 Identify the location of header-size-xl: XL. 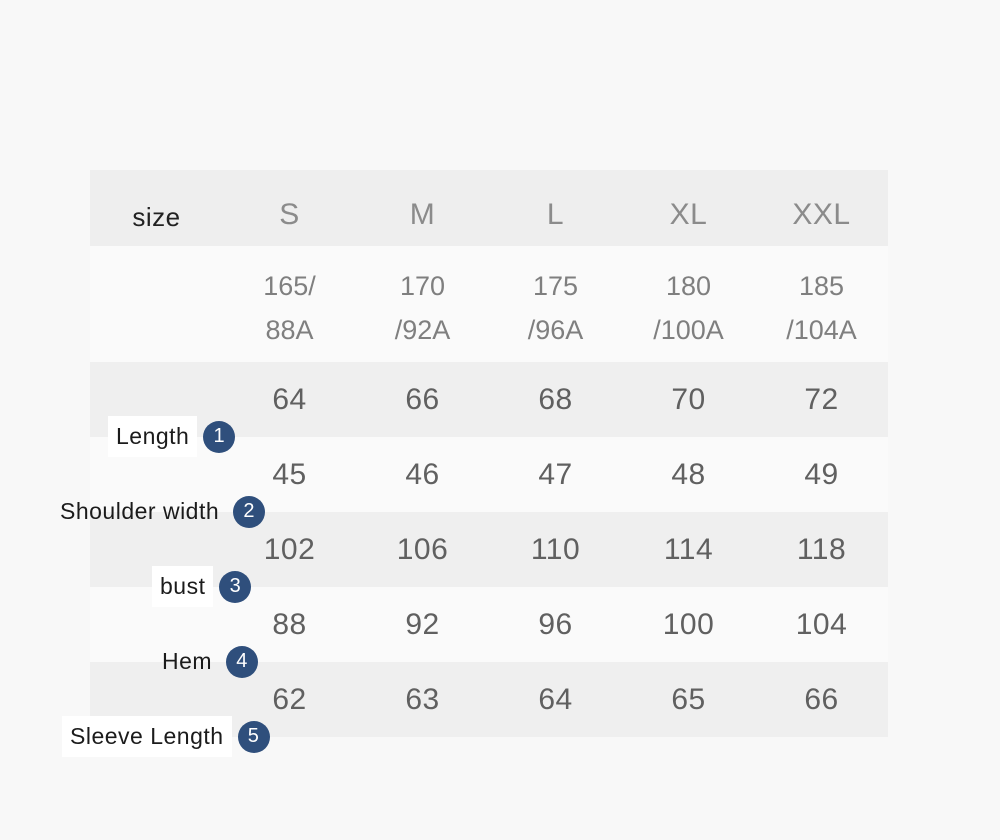
(688, 214).